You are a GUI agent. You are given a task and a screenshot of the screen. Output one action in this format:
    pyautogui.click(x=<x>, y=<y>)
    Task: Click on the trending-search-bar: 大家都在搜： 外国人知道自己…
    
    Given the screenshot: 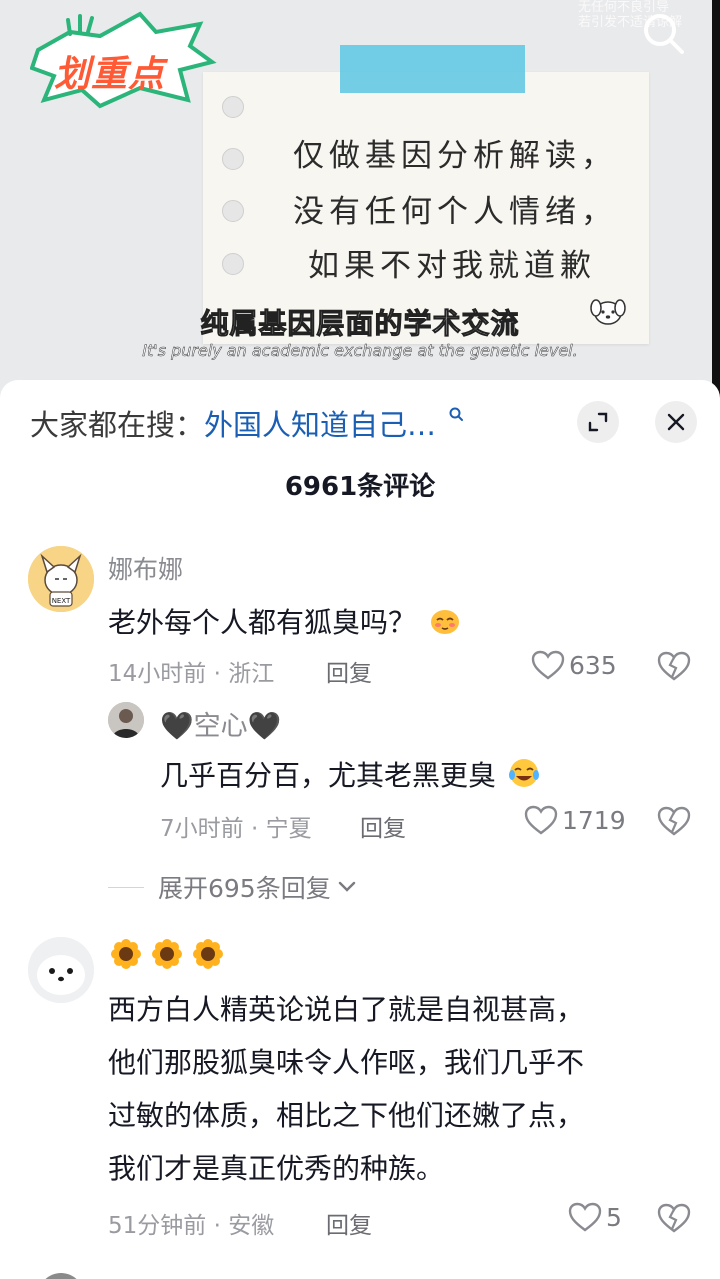 What is the action you would take?
    pyautogui.click(x=247, y=423)
    